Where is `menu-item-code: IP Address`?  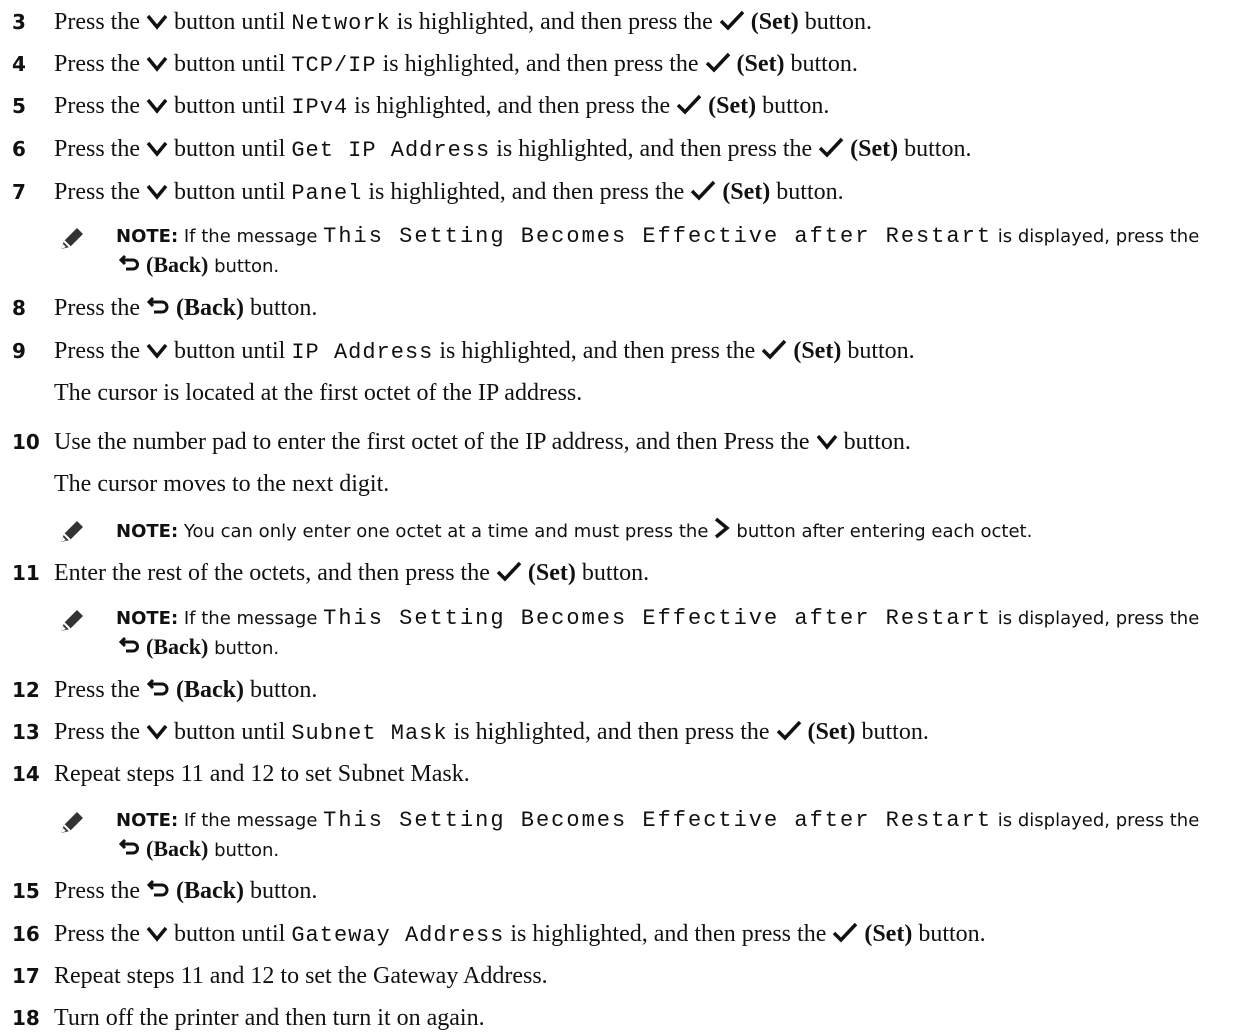 menu-item-code: IP Address is located at coordinates (362, 352).